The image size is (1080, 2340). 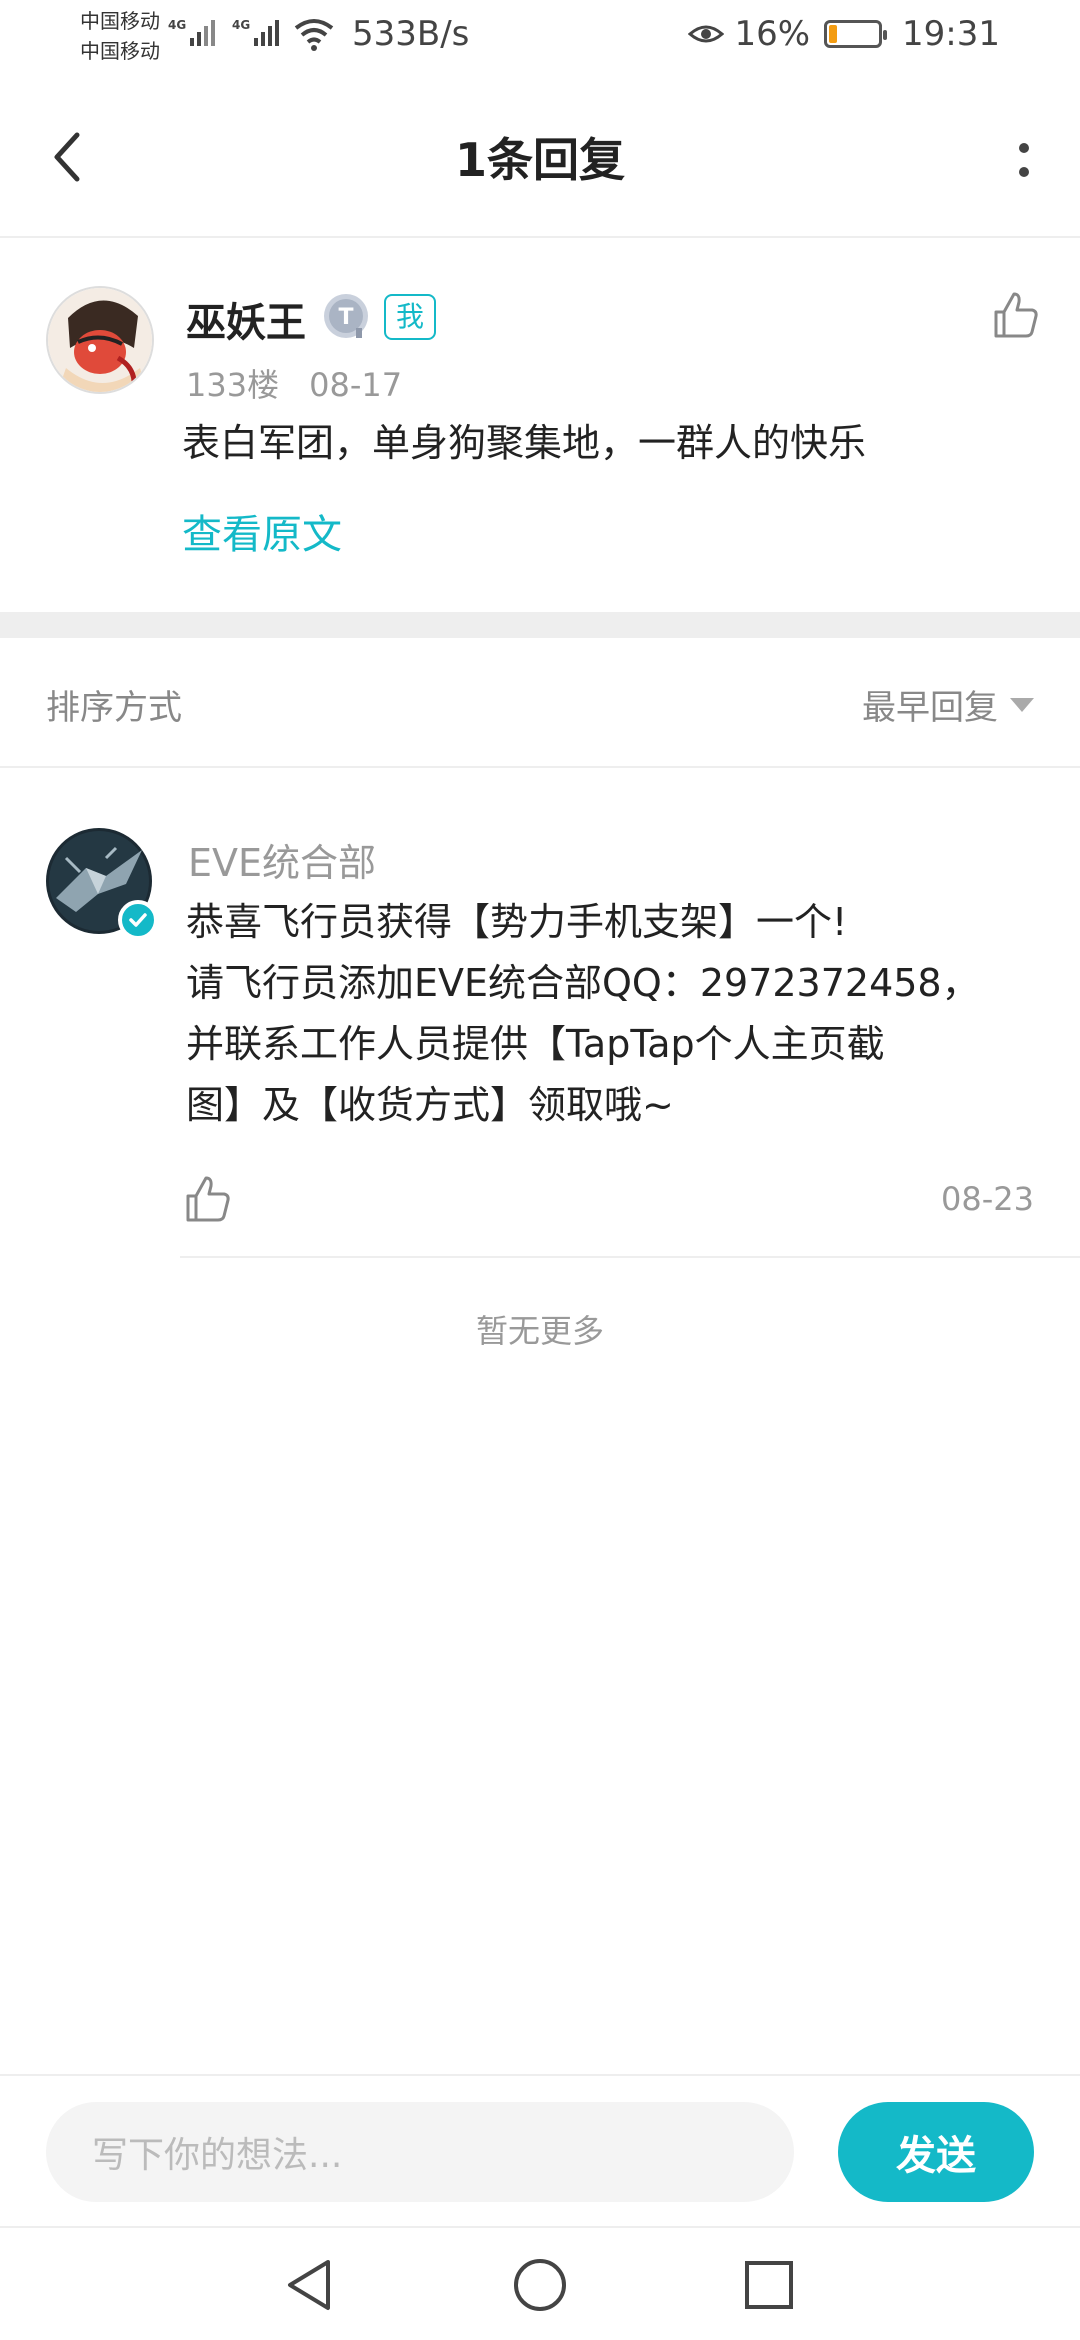 What do you see at coordinates (630, 1257) in the screenshot?
I see `reply-divider` at bounding box center [630, 1257].